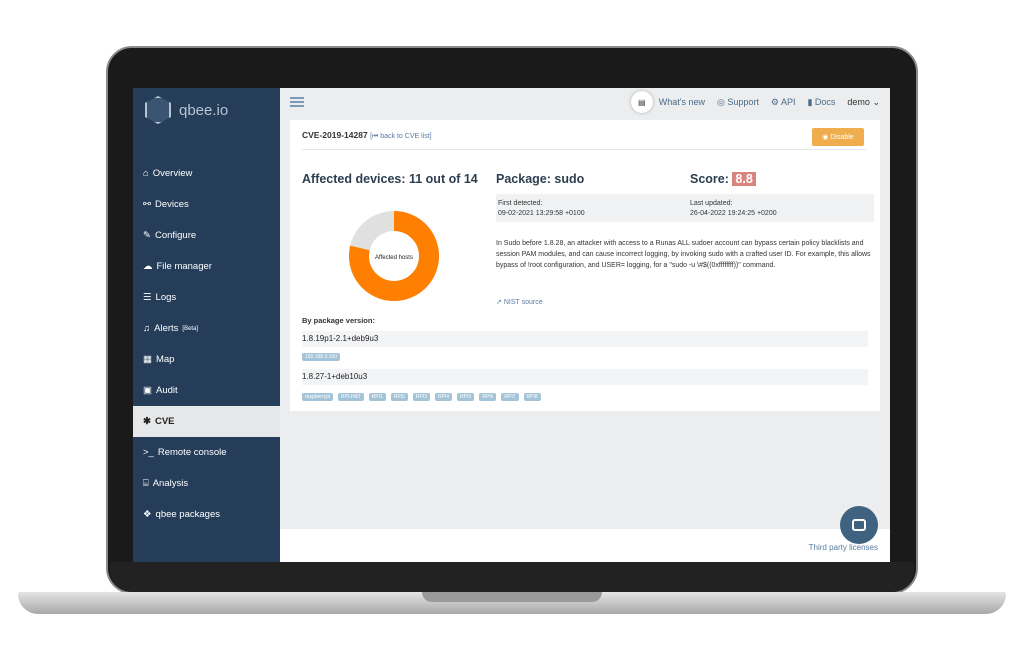 Image resolution: width=1024 pixels, height=651 pixels. I want to click on sitemap-icon: ⚯, so click(147, 204).